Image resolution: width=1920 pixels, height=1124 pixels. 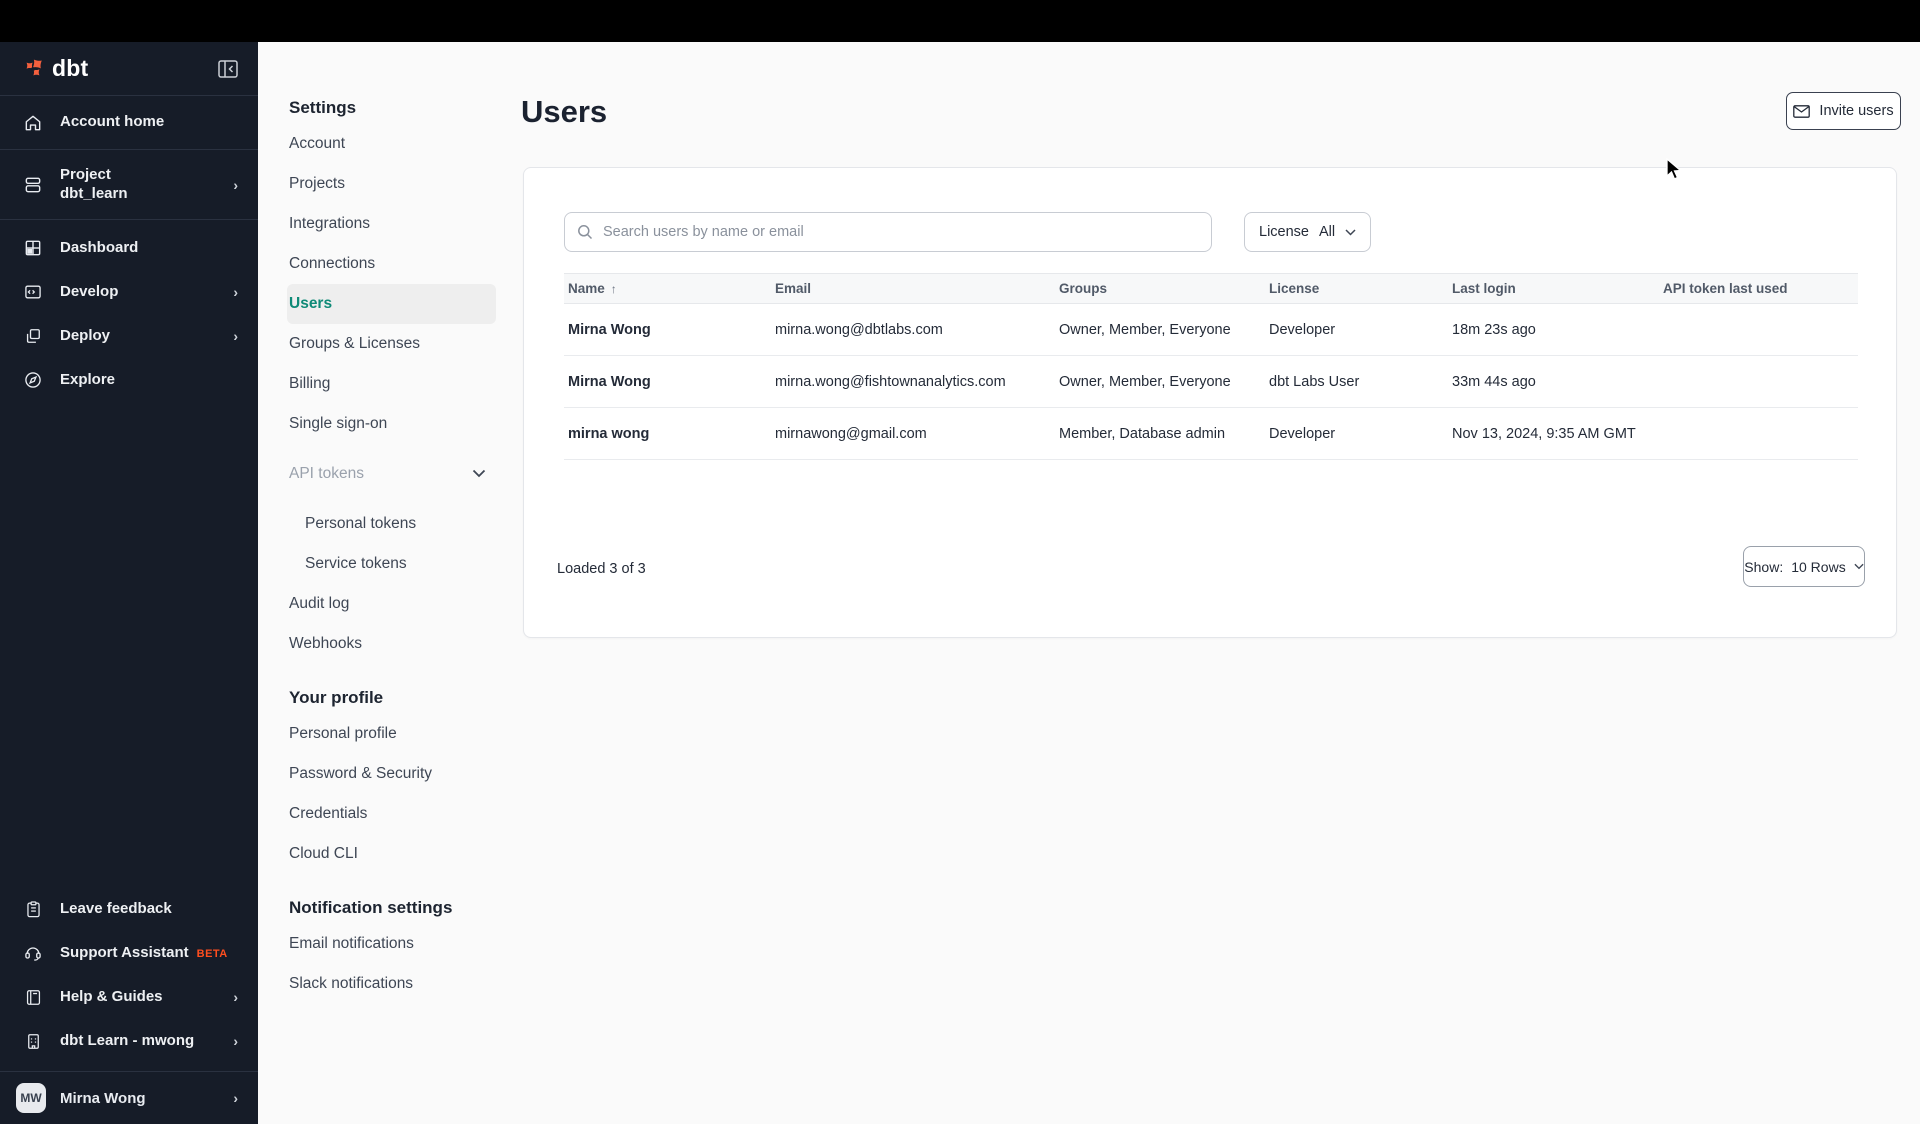 What do you see at coordinates (1327, 232) in the screenshot?
I see `license-filter-value: All` at bounding box center [1327, 232].